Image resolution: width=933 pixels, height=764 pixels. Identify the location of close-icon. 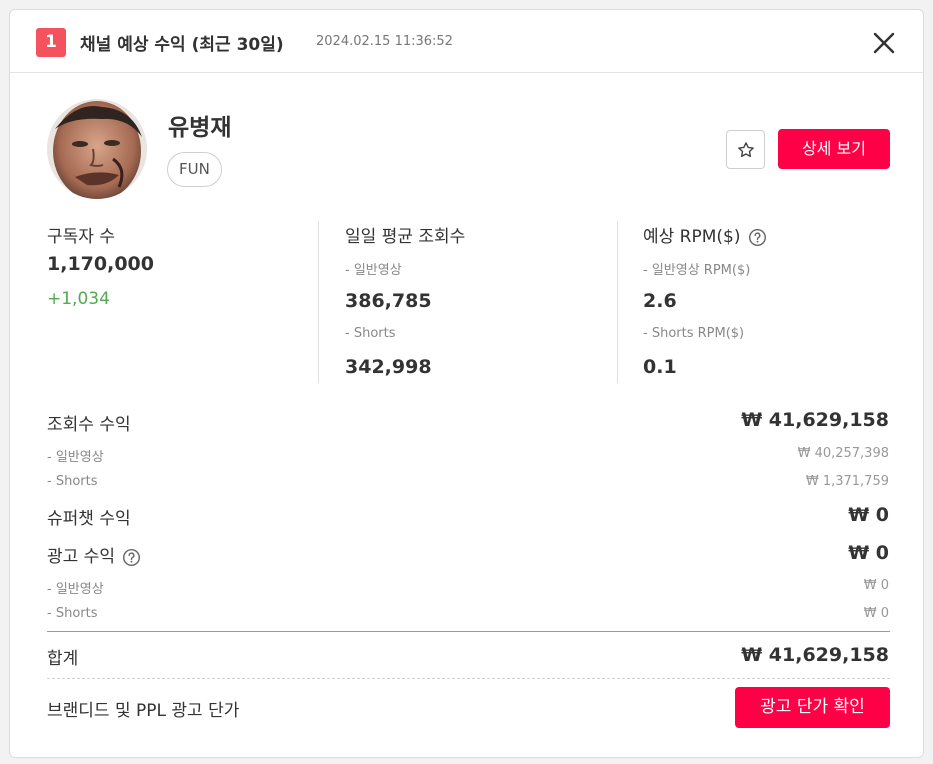
(884, 43).